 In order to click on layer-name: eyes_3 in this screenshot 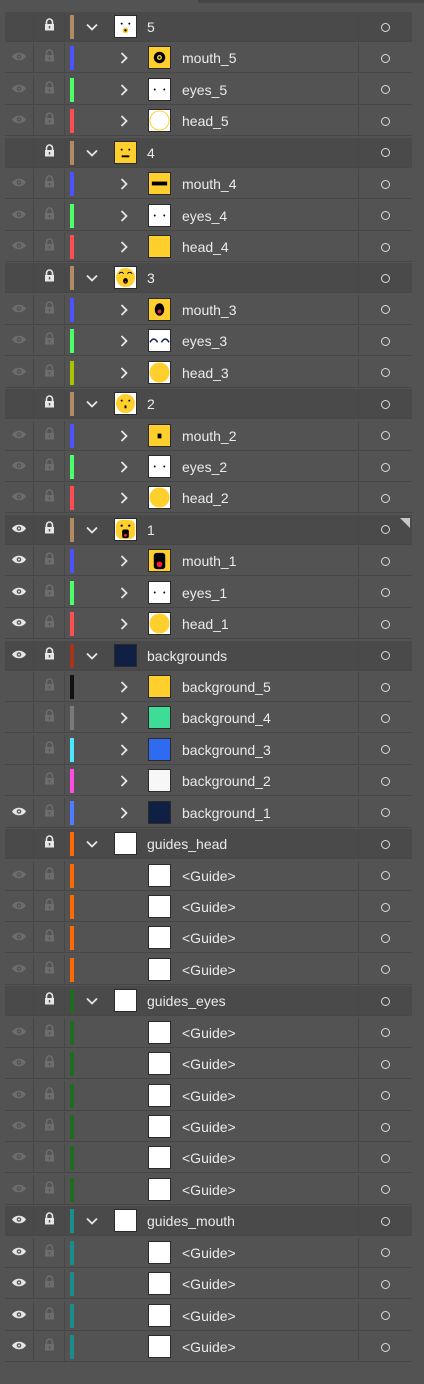, I will do `click(204, 341)`.